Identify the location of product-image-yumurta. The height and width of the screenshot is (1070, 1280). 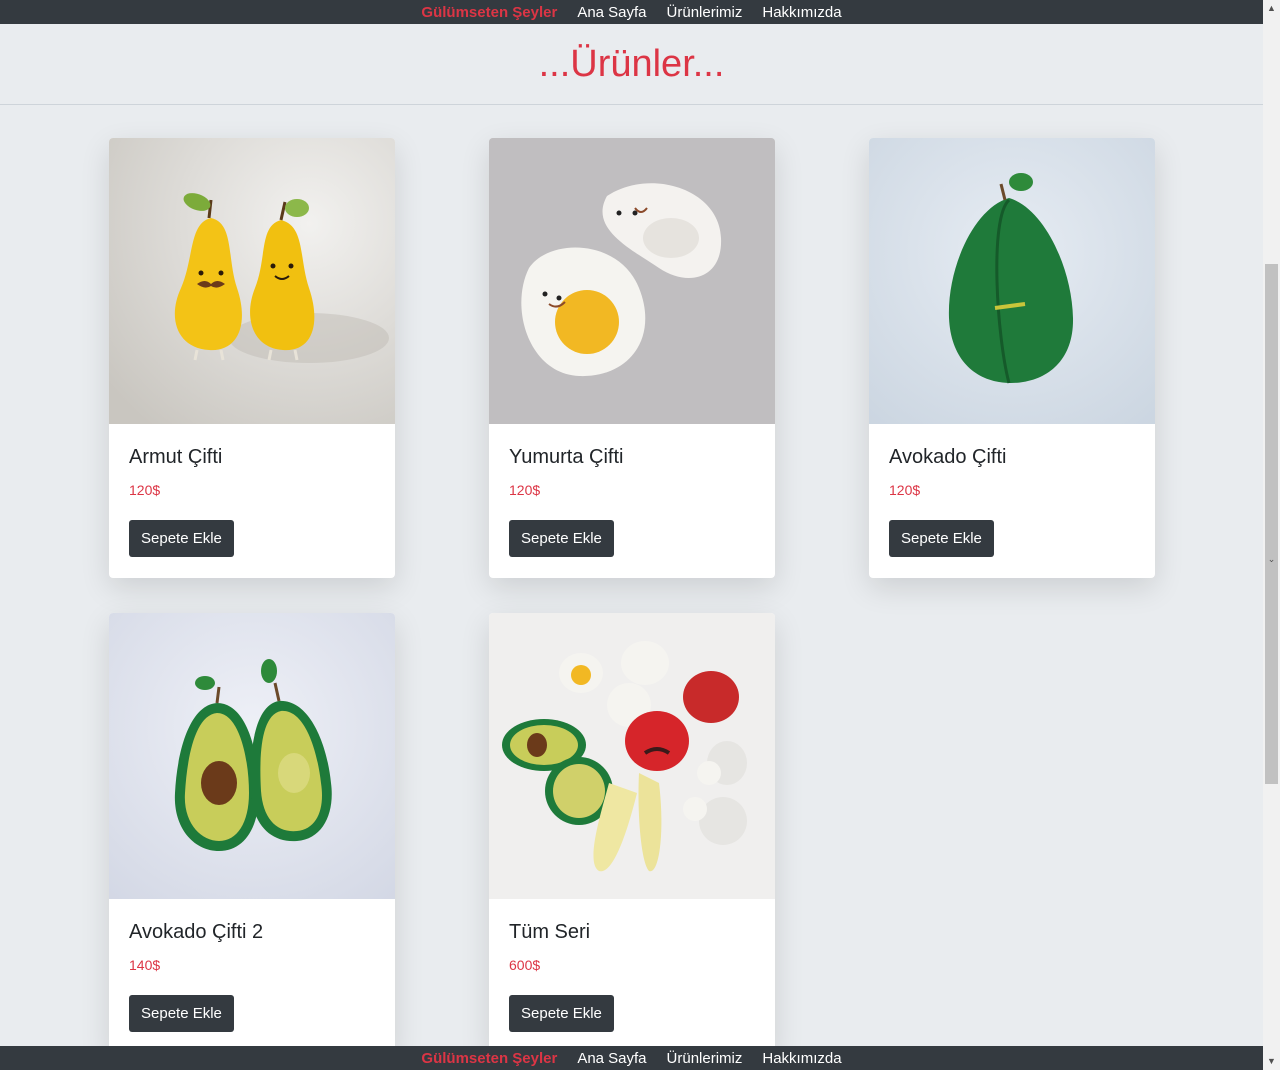
(632, 281).